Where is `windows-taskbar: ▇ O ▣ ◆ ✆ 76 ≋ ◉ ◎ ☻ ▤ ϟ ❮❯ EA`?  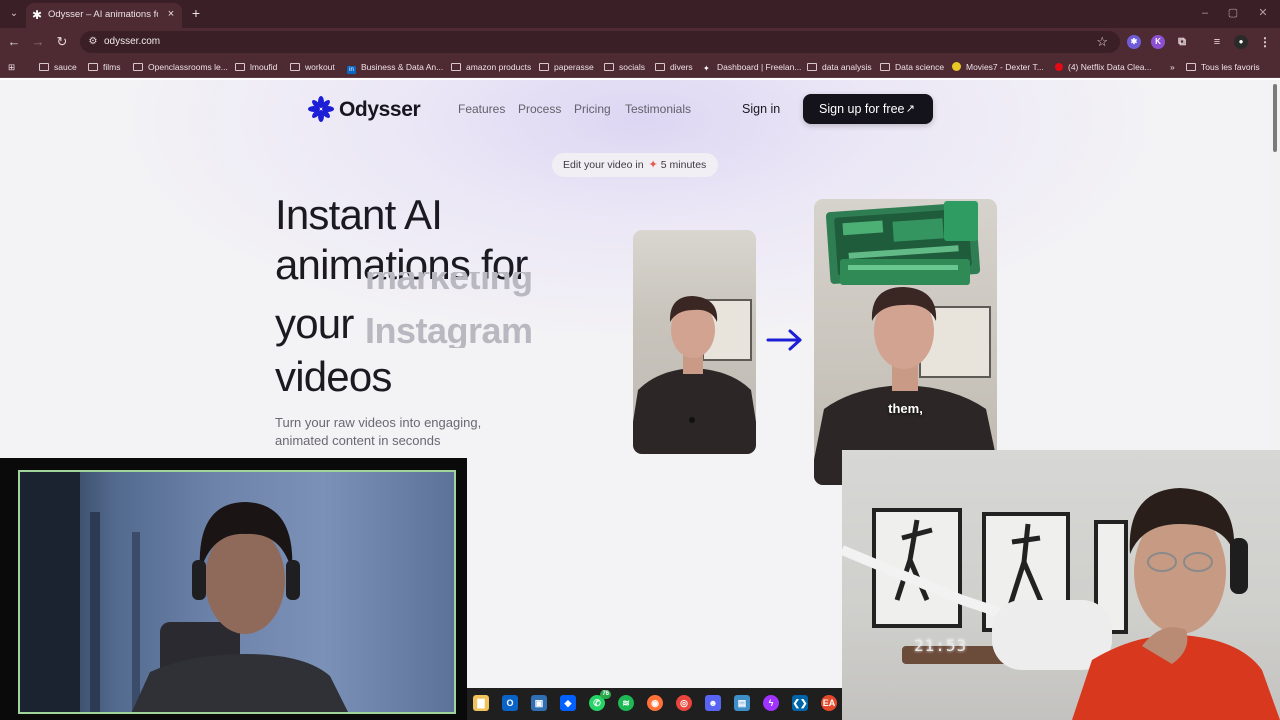 windows-taskbar: ▇ O ▣ ◆ ✆ 76 ≋ ◉ ◎ ☻ ▤ ϟ ❮❯ EA is located at coordinates (654, 704).